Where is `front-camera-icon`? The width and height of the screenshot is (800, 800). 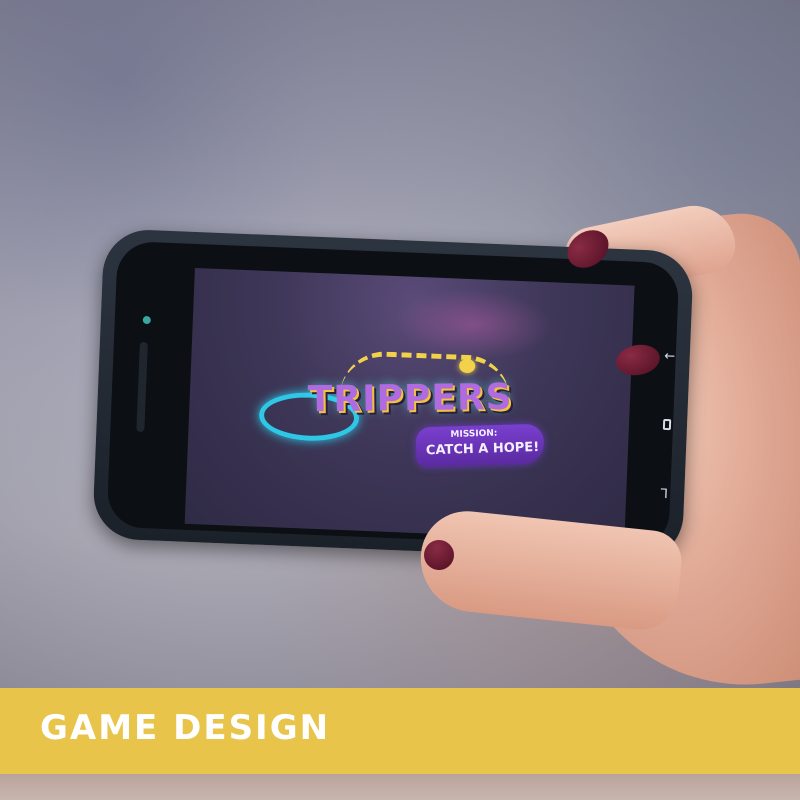
front-camera-icon is located at coordinates (146, 320).